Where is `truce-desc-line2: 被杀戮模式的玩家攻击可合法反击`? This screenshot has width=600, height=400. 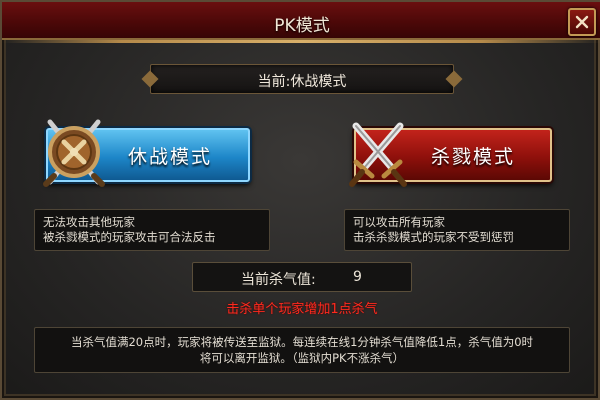
truce-desc-line2: 被杀戮模式的玩家攻击可合法反击 is located at coordinates (129, 237).